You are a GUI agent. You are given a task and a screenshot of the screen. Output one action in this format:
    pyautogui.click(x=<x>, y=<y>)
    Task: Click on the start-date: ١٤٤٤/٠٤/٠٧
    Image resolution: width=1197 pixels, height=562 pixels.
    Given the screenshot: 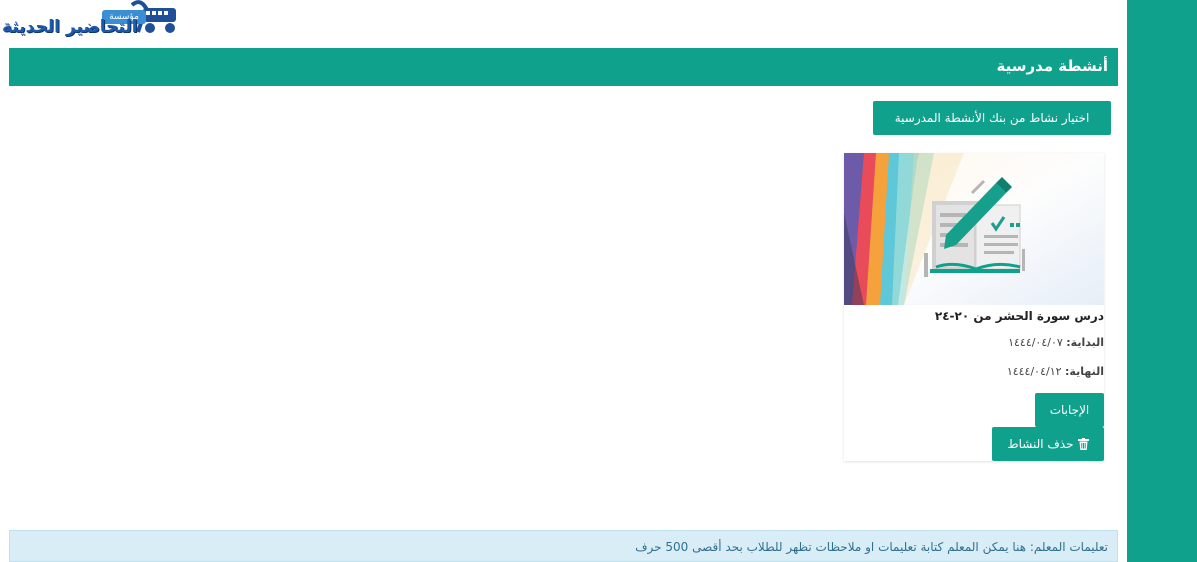 What is the action you would take?
    pyautogui.click(x=1035, y=342)
    